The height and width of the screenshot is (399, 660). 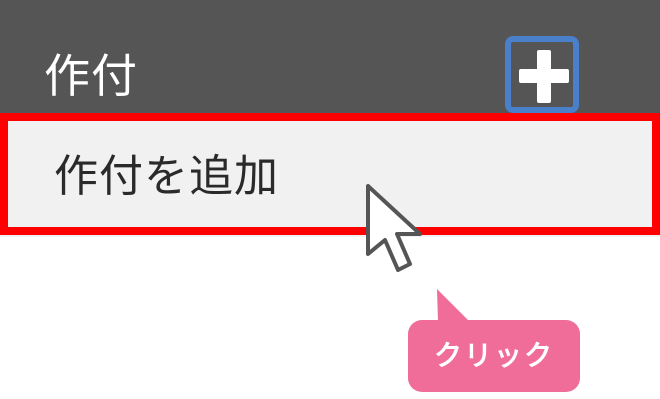 I want to click on arrow-cursor-icon, so click(x=394, y=228).